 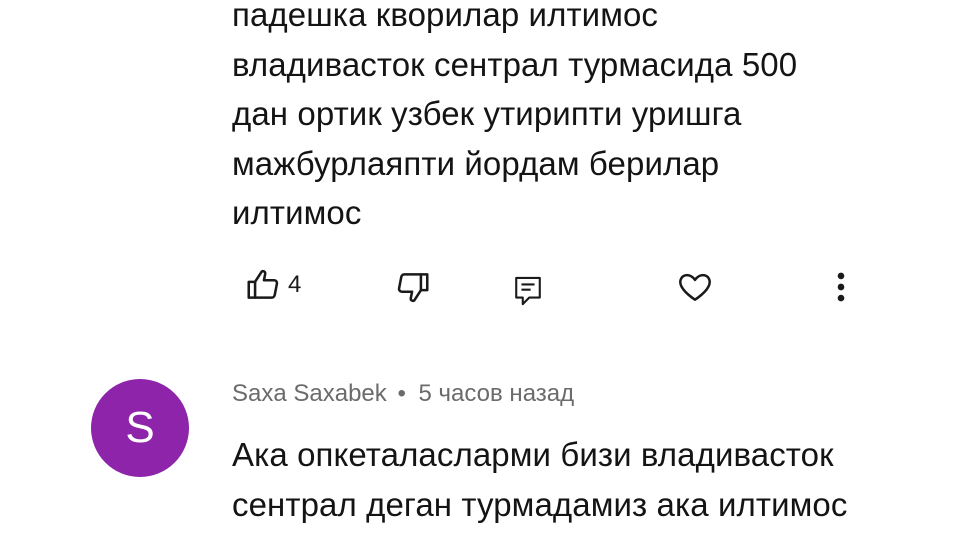 I want to click on more-options-button, so click(x=841, y=287).